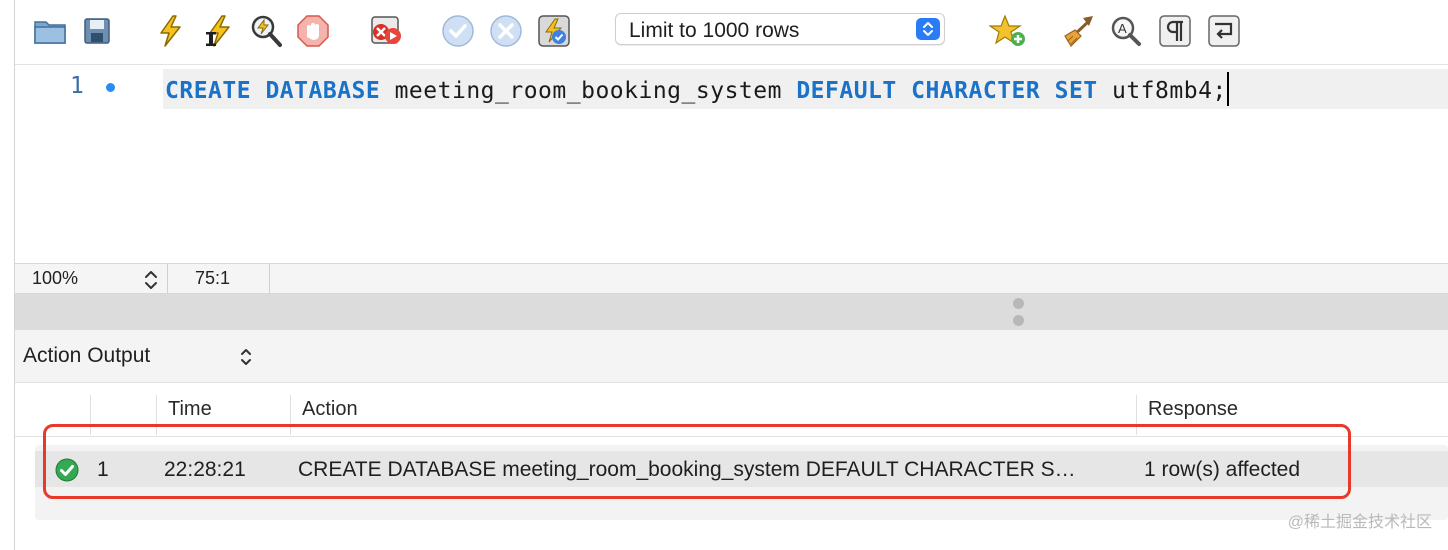 The height and width of the screenshot is (550, 1448). I want to click on autocommit-icon, so click(554, 31).